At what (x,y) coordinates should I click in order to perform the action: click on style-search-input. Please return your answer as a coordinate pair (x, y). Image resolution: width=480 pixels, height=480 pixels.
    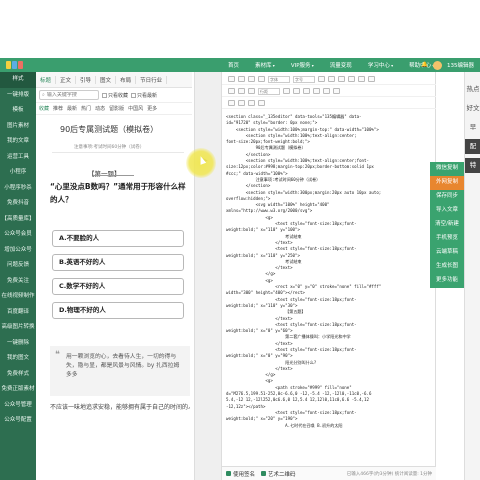
    Looking at the image, I should click on (71, 95).